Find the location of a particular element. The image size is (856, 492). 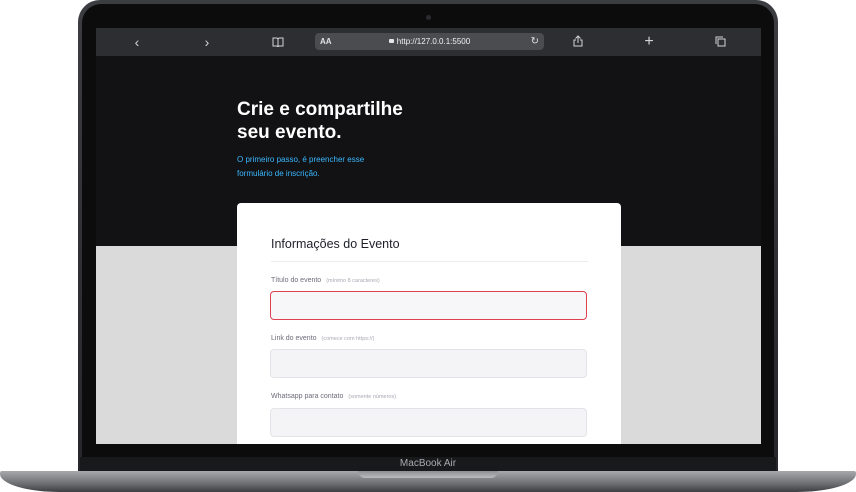

form-section-title: Informações do Evento is located at coordinates (335, 244).